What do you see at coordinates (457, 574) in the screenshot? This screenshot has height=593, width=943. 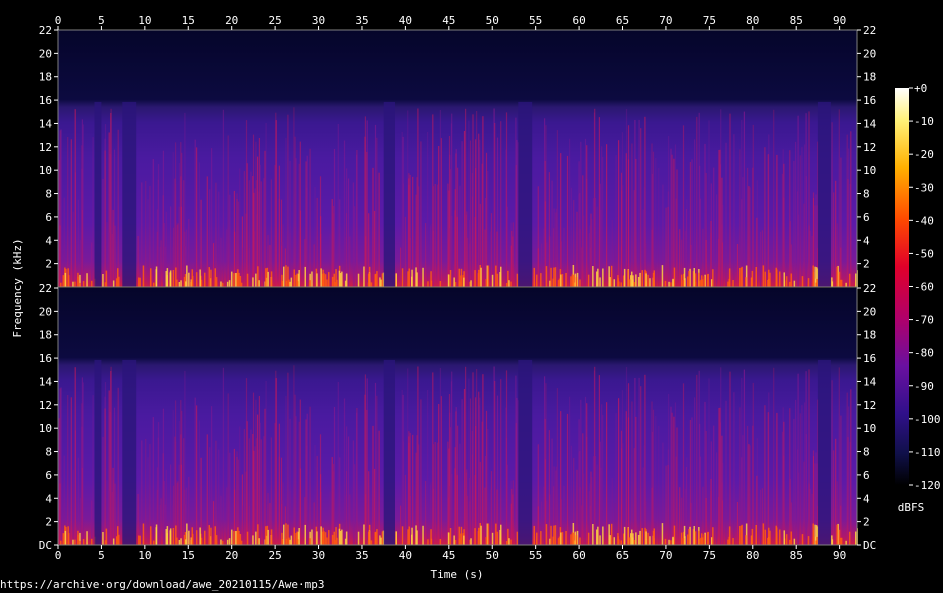 I see `x-axis-label: Time (s)` at bounding box center [457, 574].